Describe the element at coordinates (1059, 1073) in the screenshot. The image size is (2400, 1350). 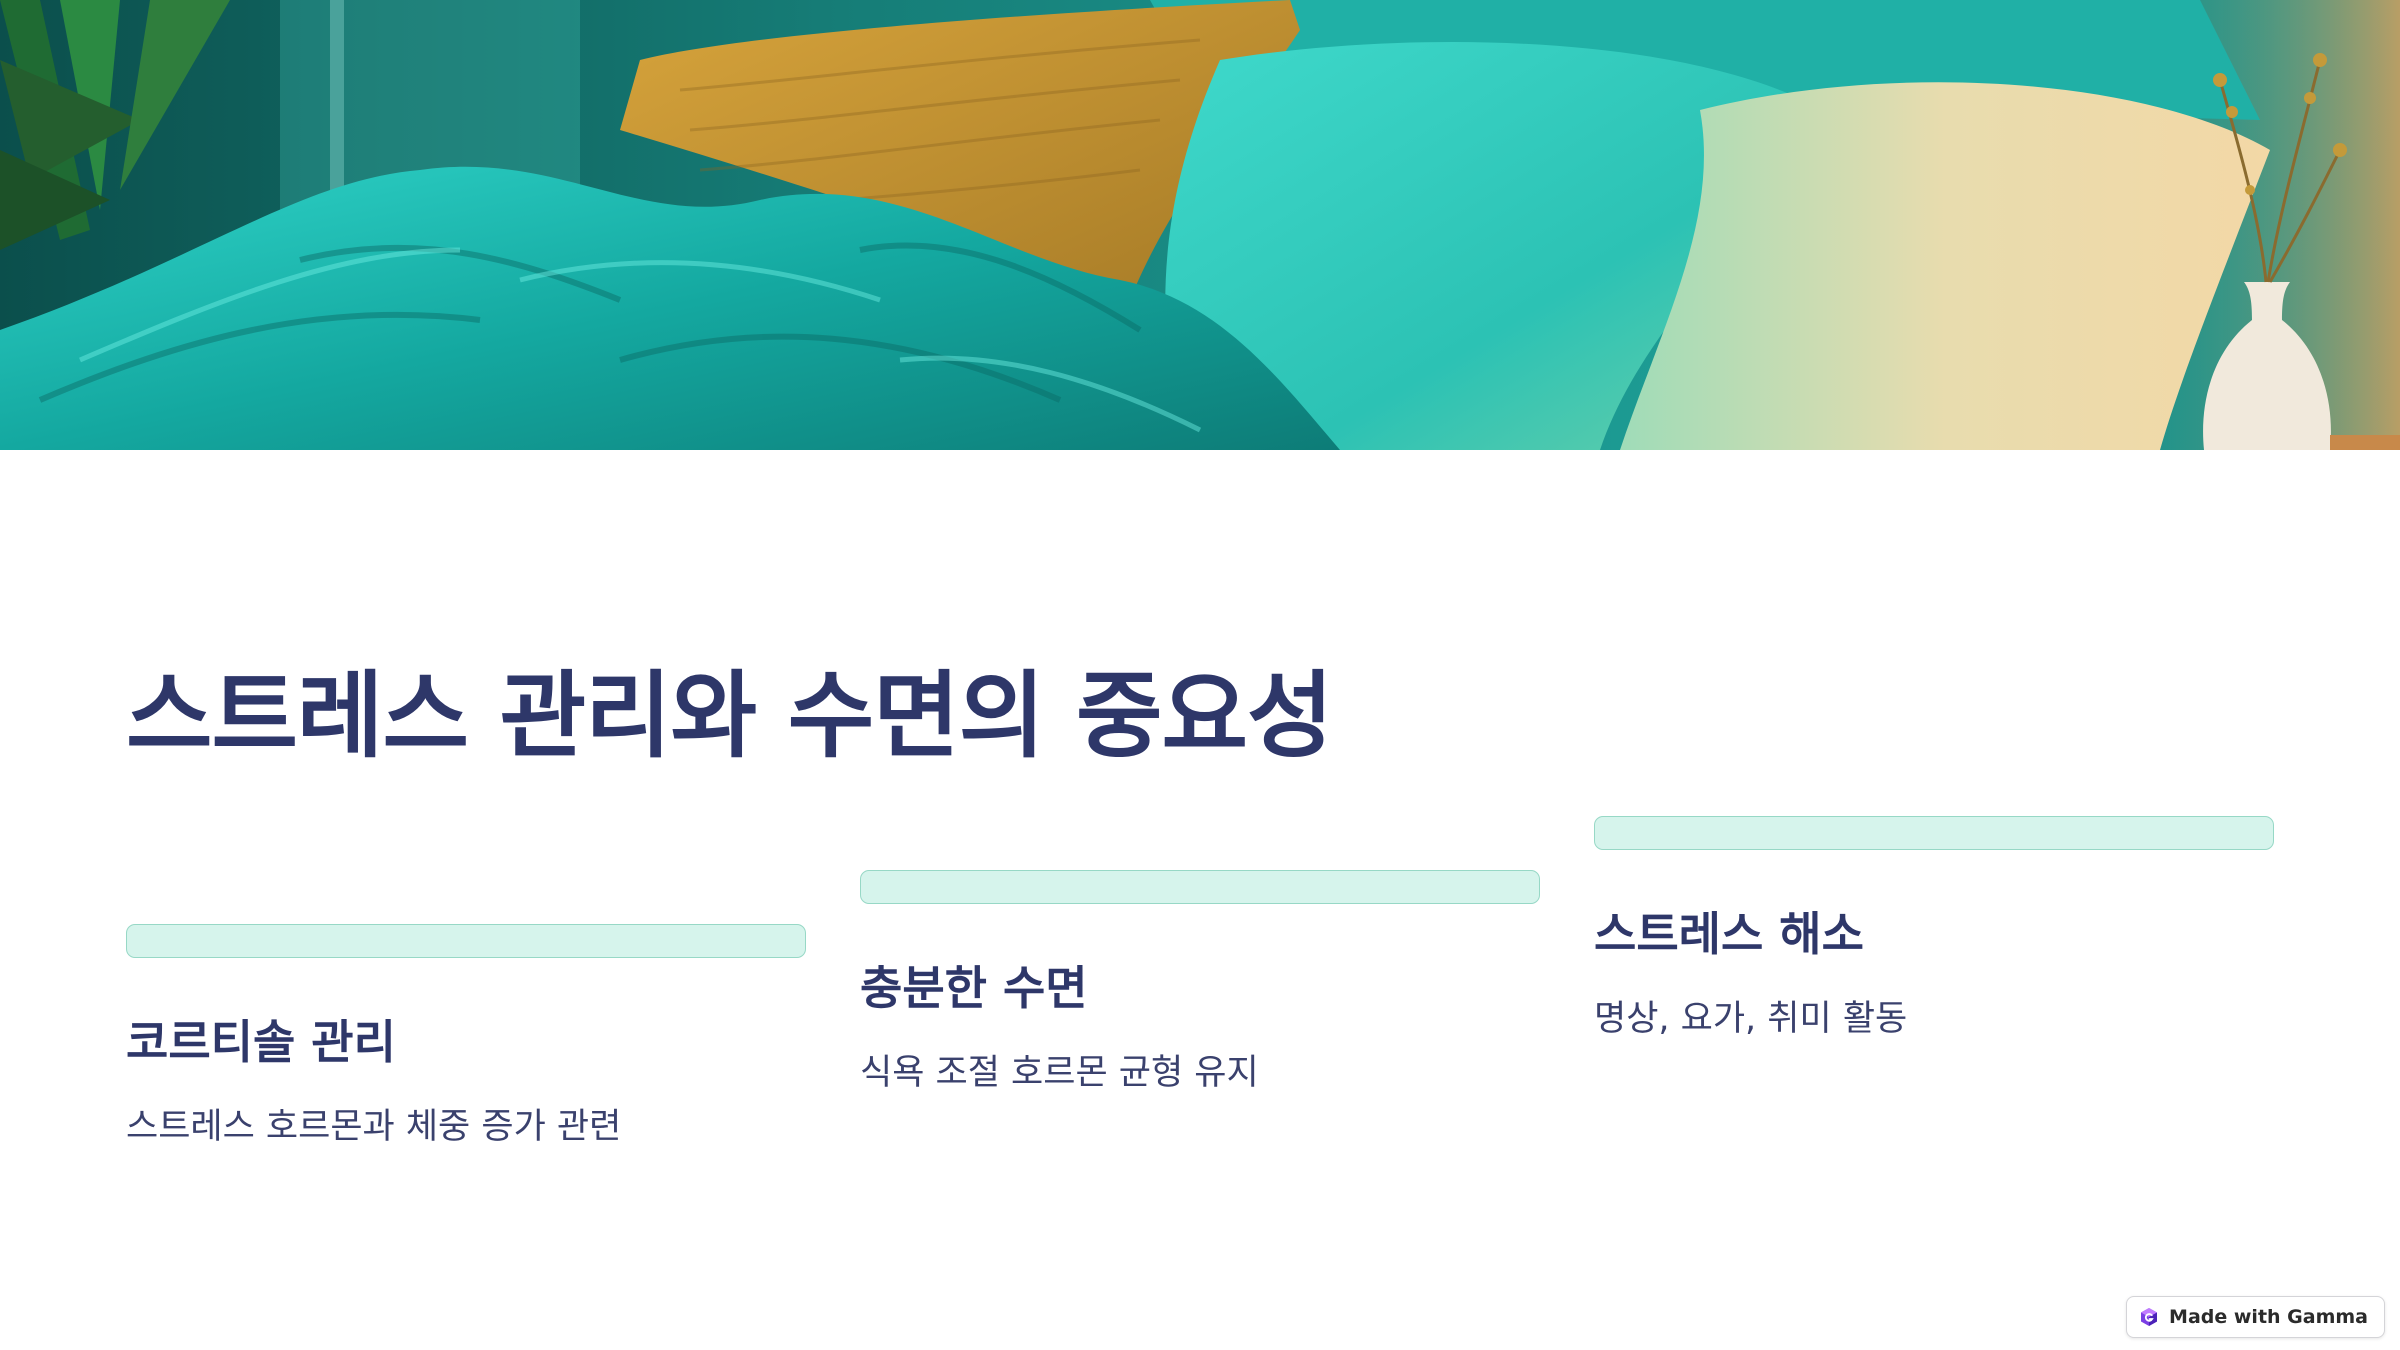
I see `column-description: 식욕 조절 호르몬 균형 유지` at that location.